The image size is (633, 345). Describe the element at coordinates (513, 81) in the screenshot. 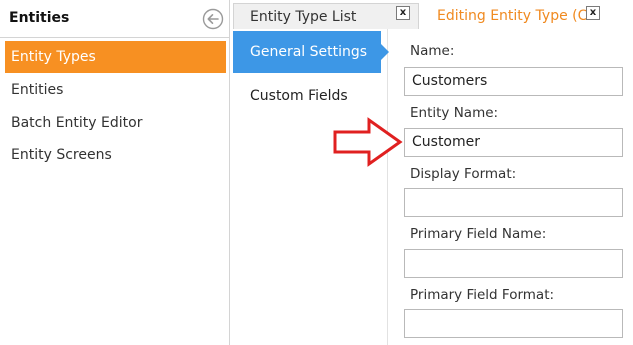

I see `name-field: Customers` at that location.